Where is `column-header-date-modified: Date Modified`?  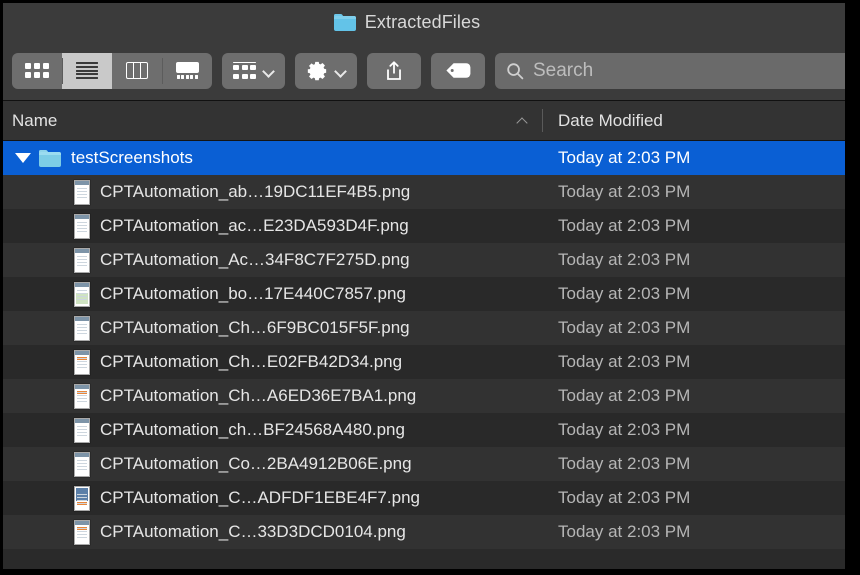
column-header-date-modified: Date Modified is located at coordinates (603, 121).